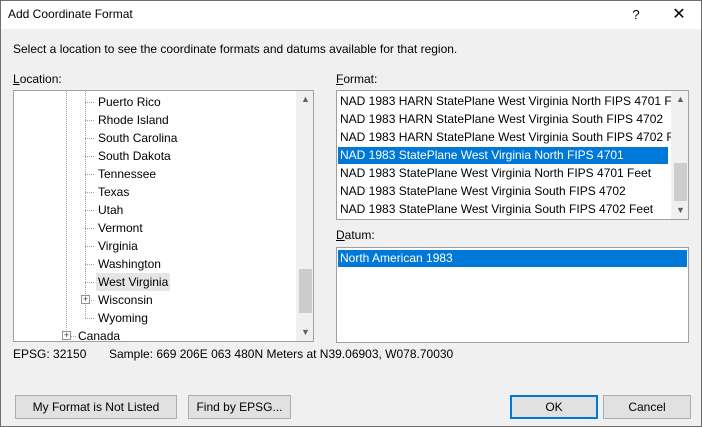 Image resolution: width=702 pixels, height=427 pixels. What do you see at coordinates (679, 155) in the screenshot?
I see `format-scrollbar: ▲ ▼` at bounding box center [679, 155].